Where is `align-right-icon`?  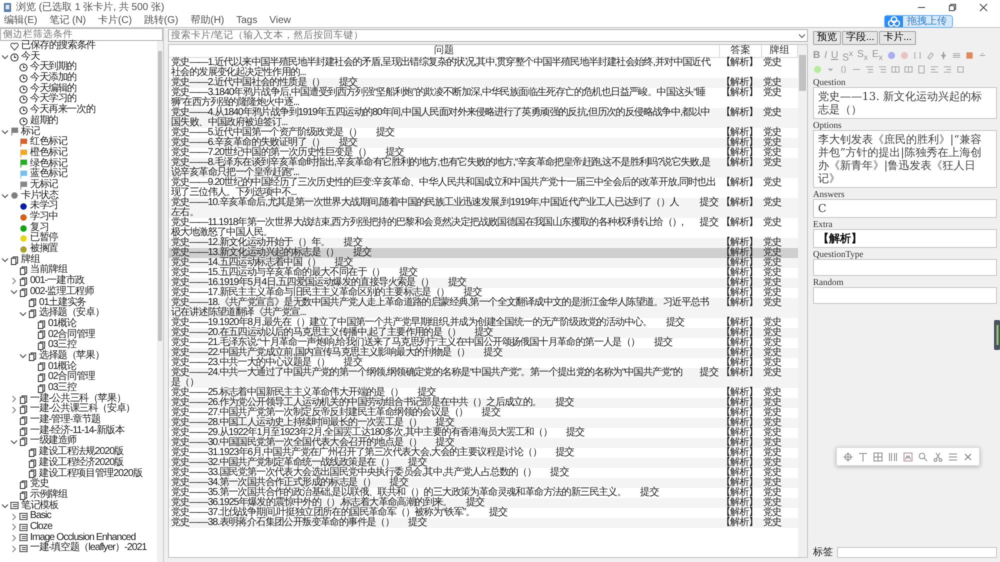
align-right-icon is located at coordinates (947, 69).